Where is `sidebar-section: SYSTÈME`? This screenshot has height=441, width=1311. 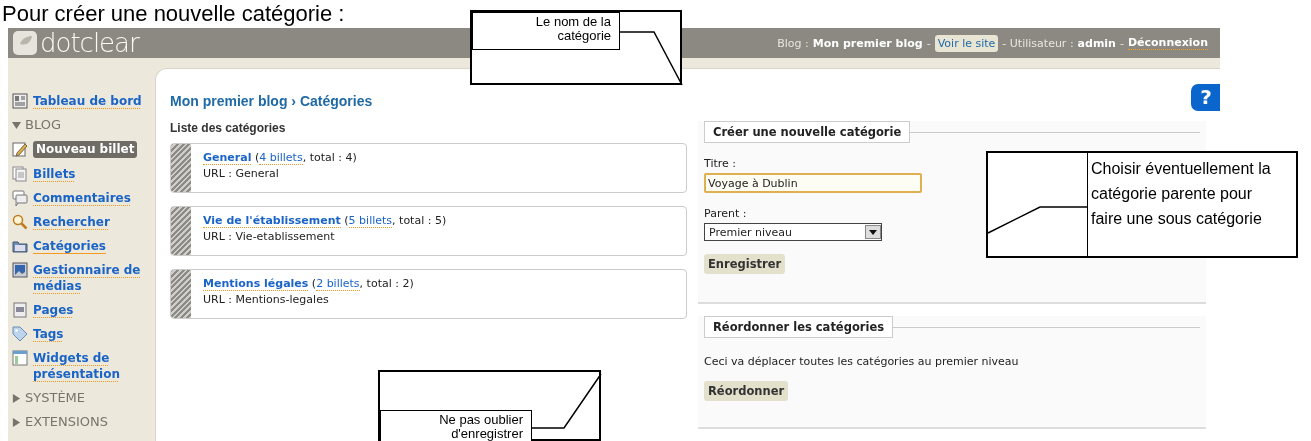 sidebar-section: SYSTÈME is located at coordinates (55, 398).